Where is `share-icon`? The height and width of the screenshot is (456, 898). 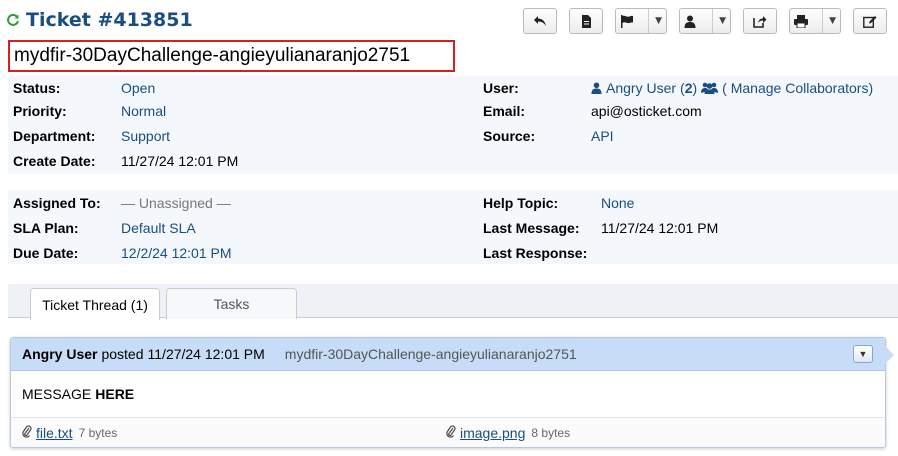 share-icon is located at coordinates (760, 21).